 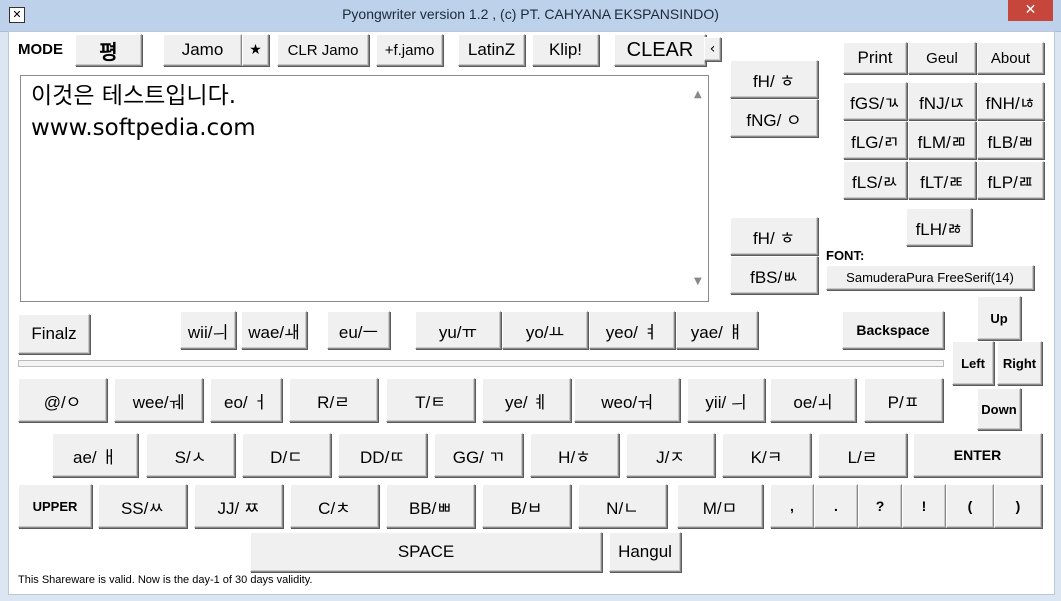 I want to click on geul-button: Geul, so click(x=942, y=58).